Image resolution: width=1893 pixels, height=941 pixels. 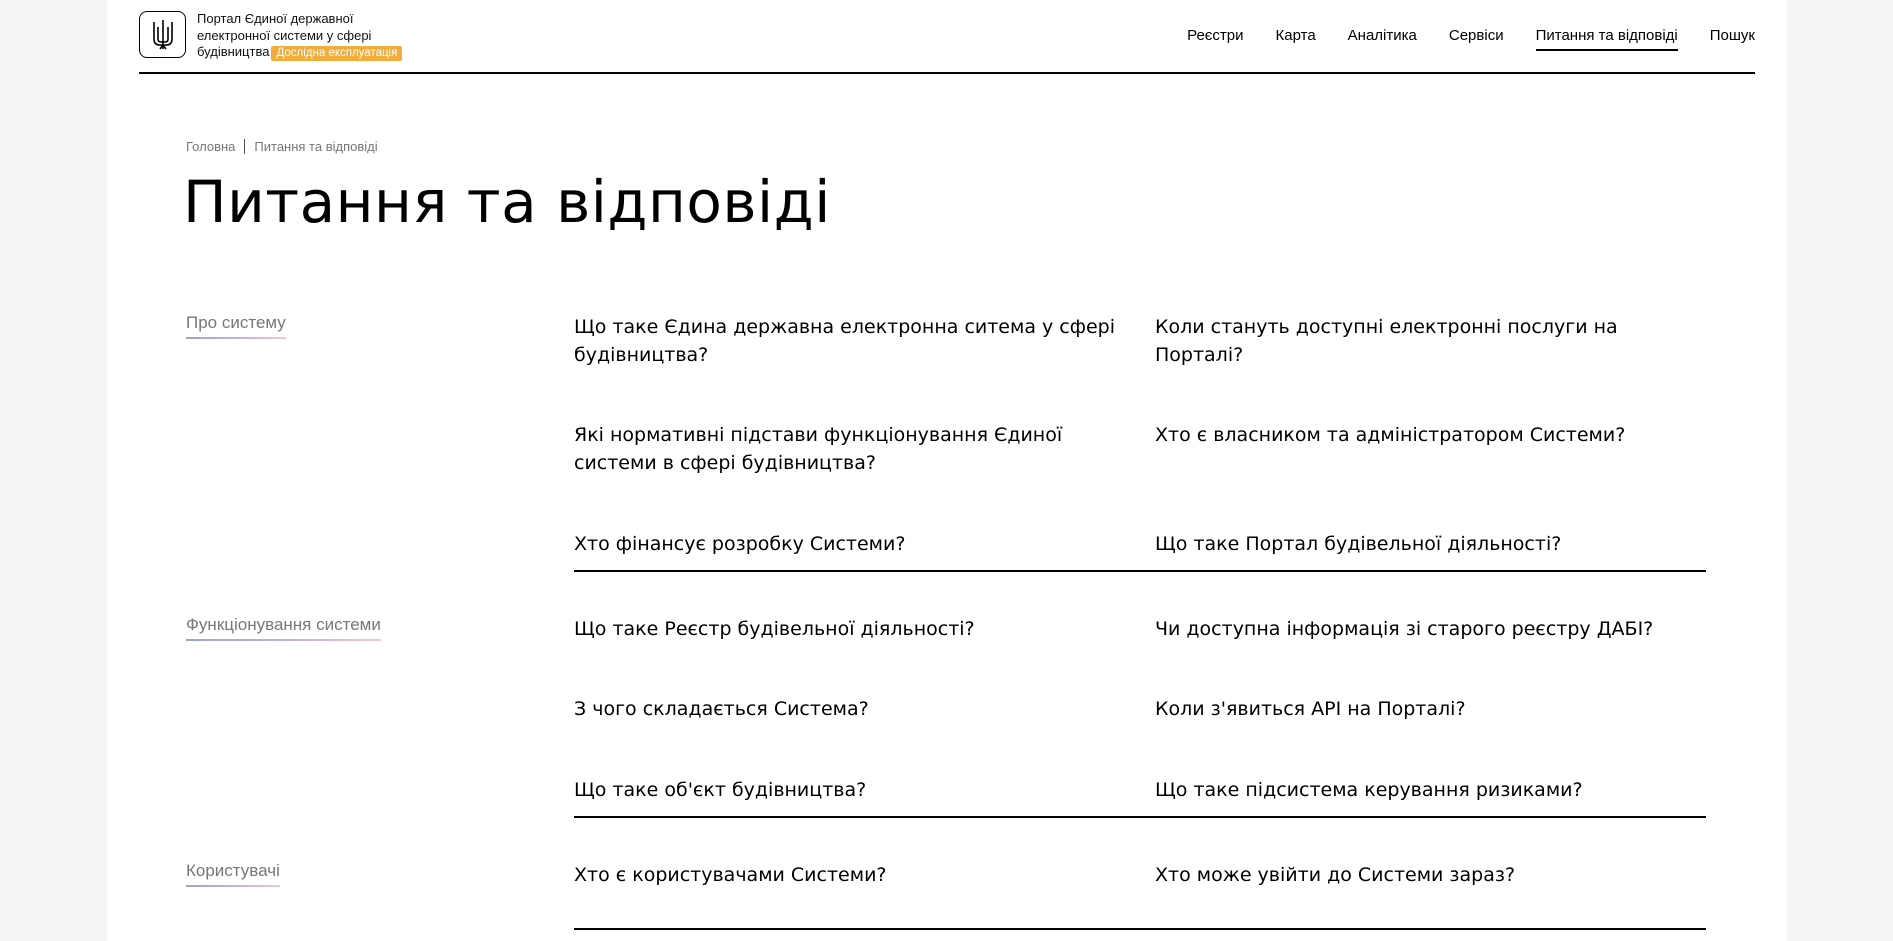 I want to click on faq-question: Хто фінансує розробку Системи?, so click(x=864, y=550).